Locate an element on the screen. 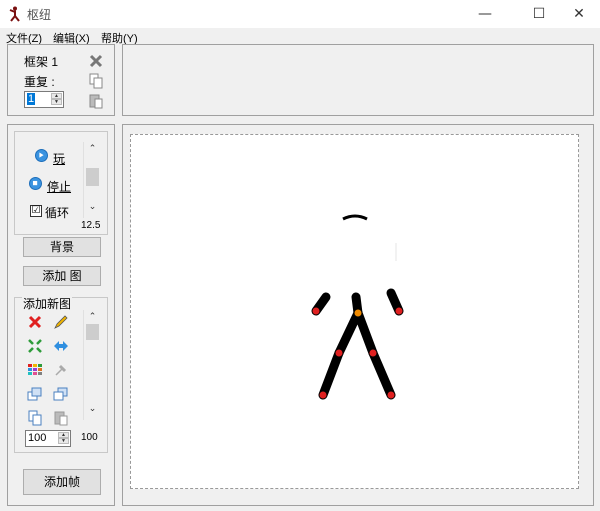  delete-figure-icon is located at coordinates (35, 322).